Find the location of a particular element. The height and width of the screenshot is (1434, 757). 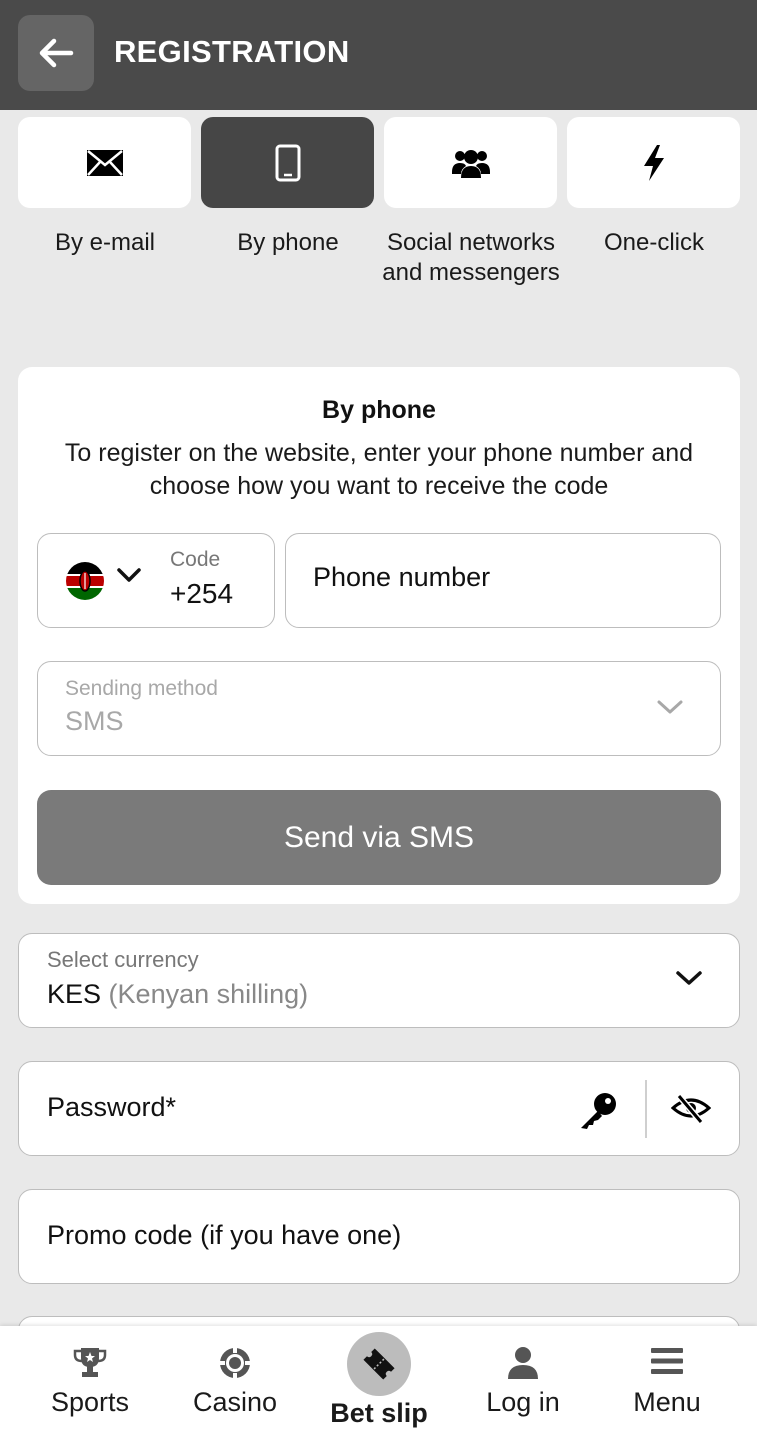

method-tile-phone is located at coordinates (287, 162).